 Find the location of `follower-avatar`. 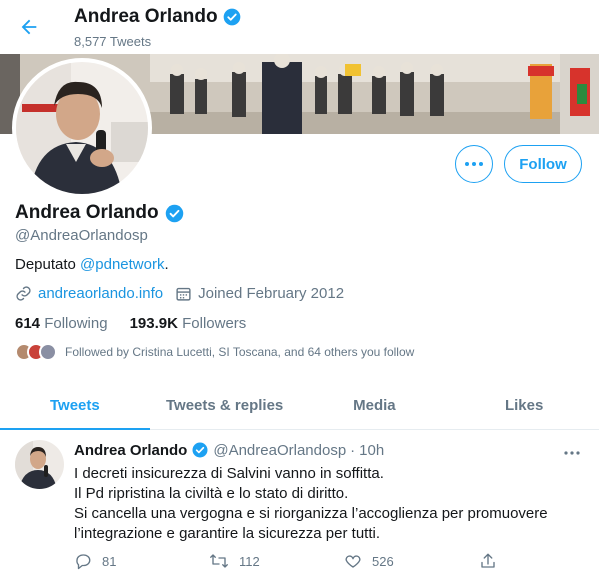

follower-avatar is located at coordinates (48, 352).